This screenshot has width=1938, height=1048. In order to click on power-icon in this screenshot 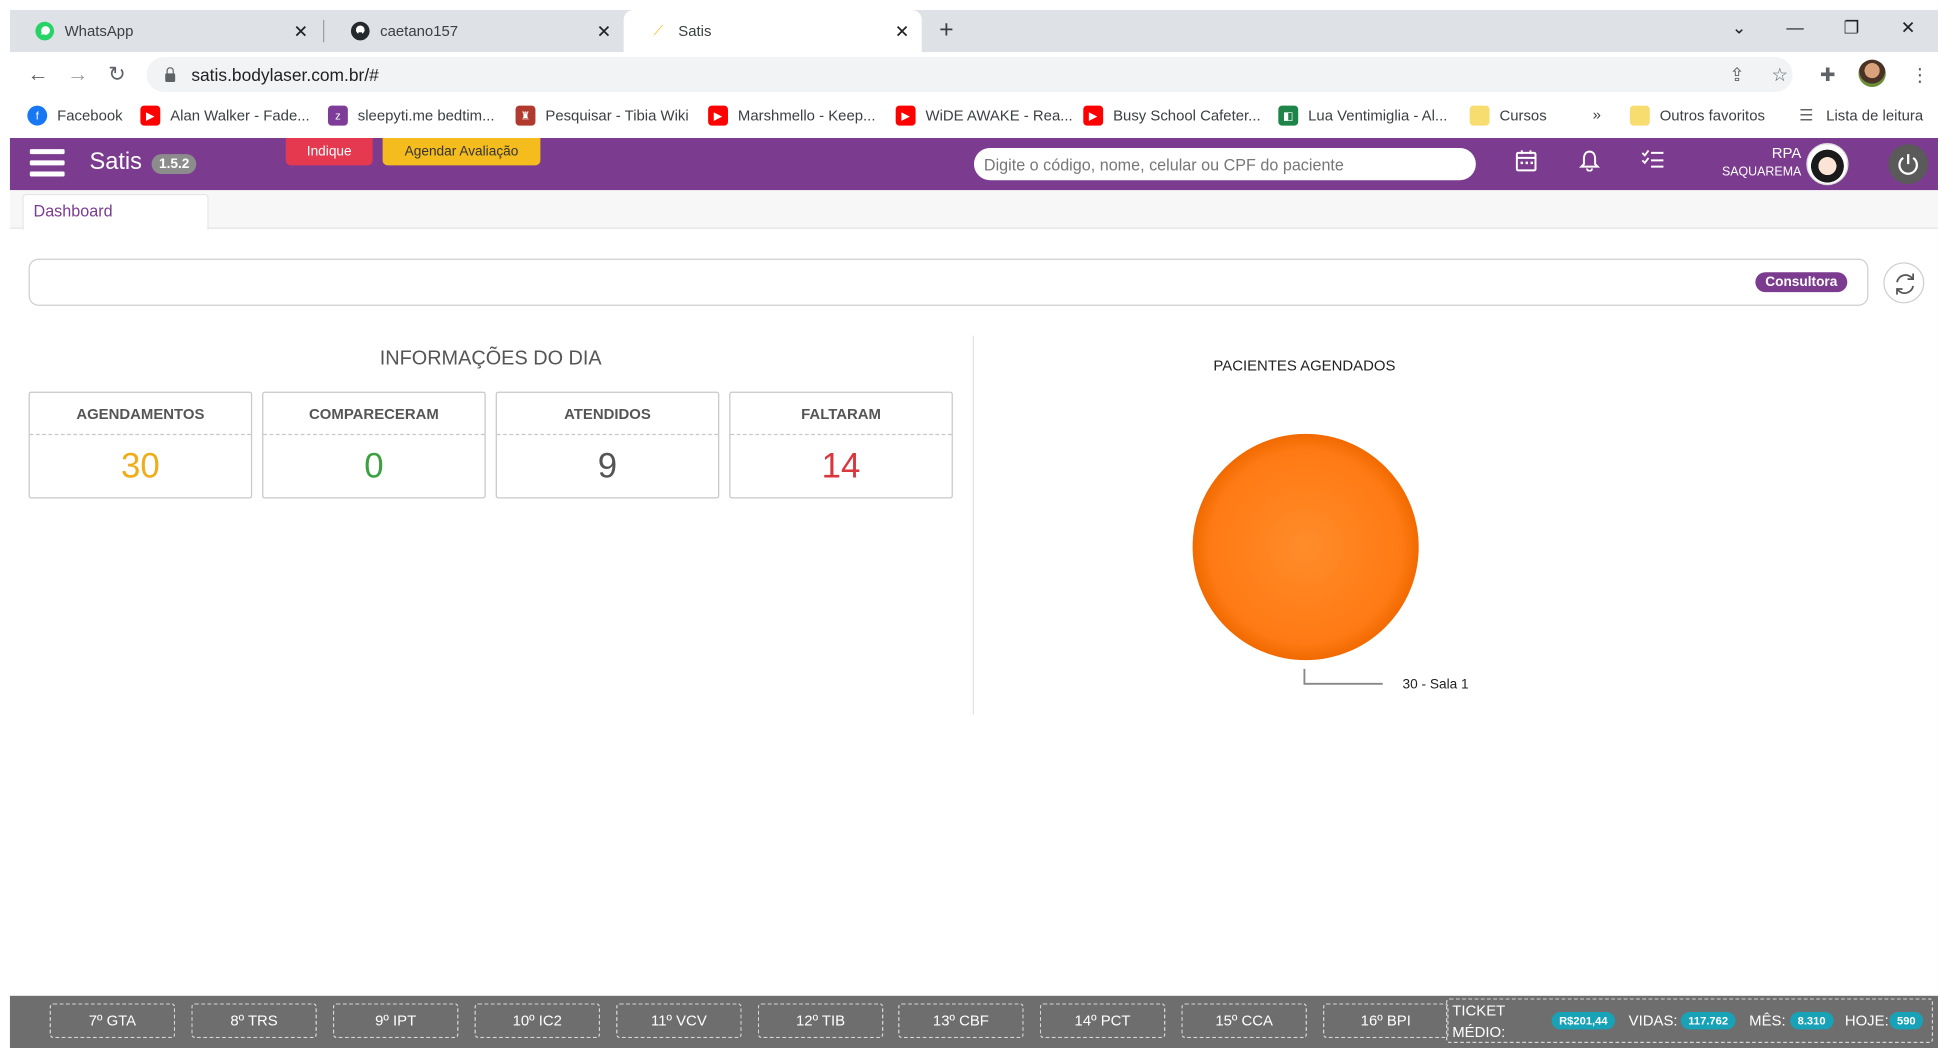, I will do `click(1908, 164)`.